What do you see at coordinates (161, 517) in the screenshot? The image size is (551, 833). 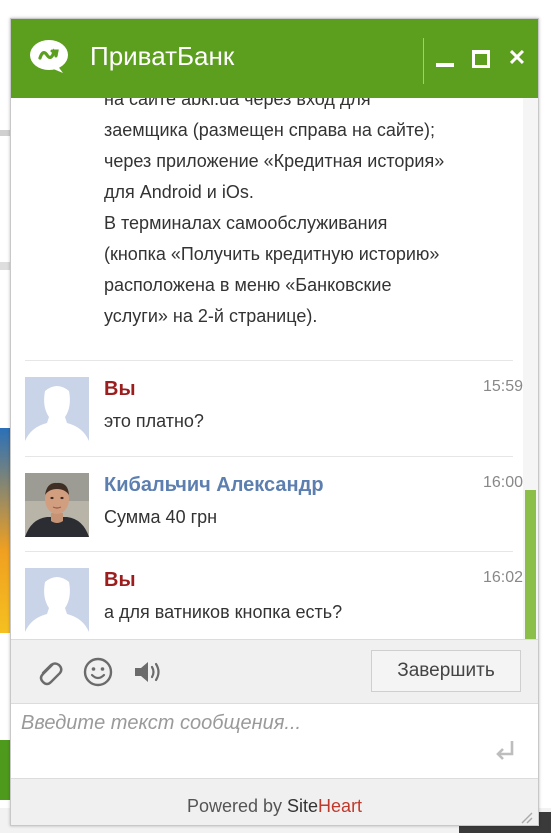 I see `message-text: Сумма 40 грн` at bounding box center [161, 517].